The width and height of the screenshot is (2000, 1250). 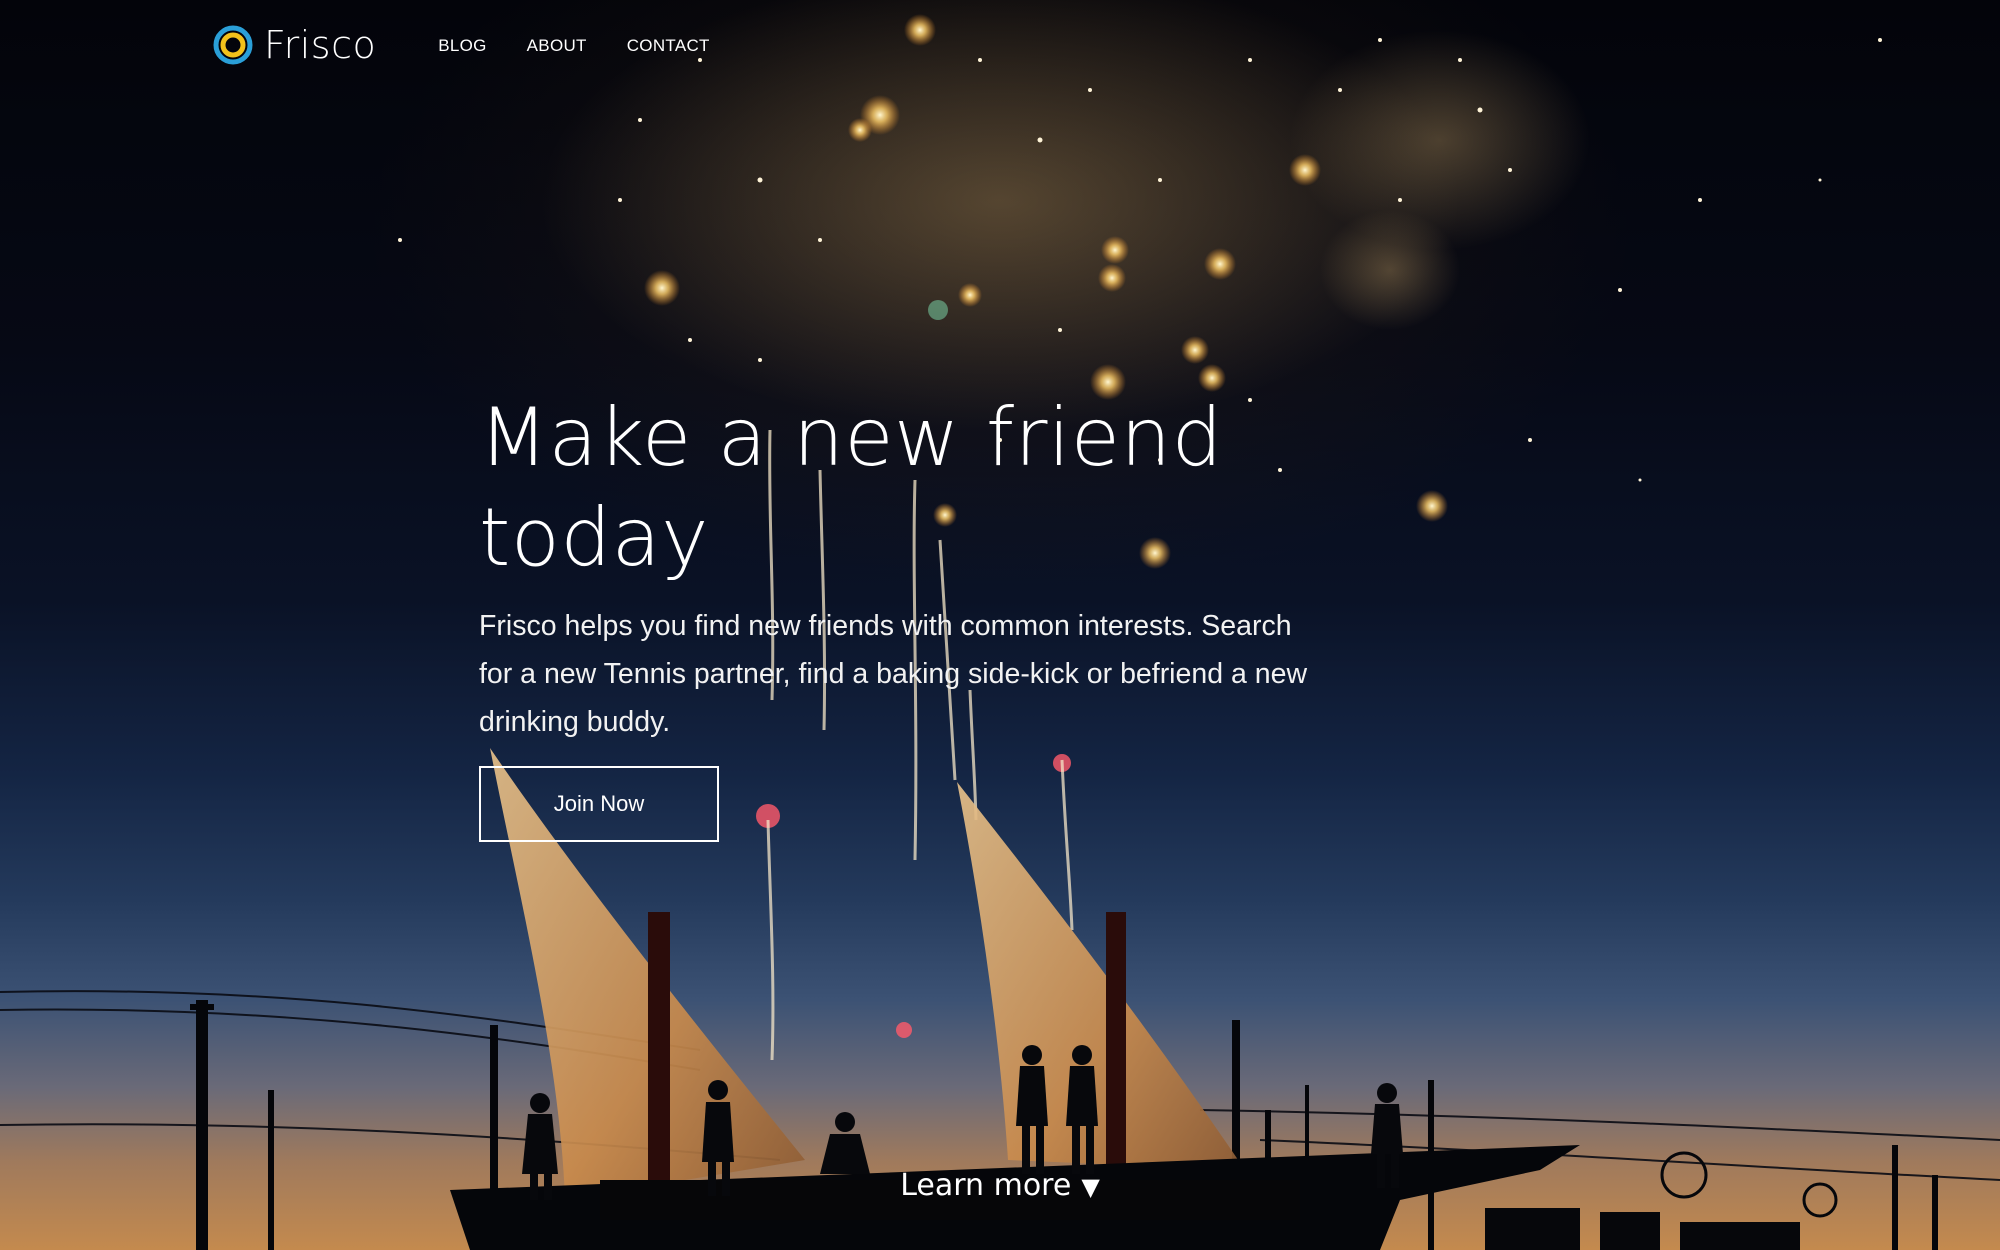 I want to click on top-navbar: Frisco BLOG ABOUT CONTACT, so click(x=461, y=45).